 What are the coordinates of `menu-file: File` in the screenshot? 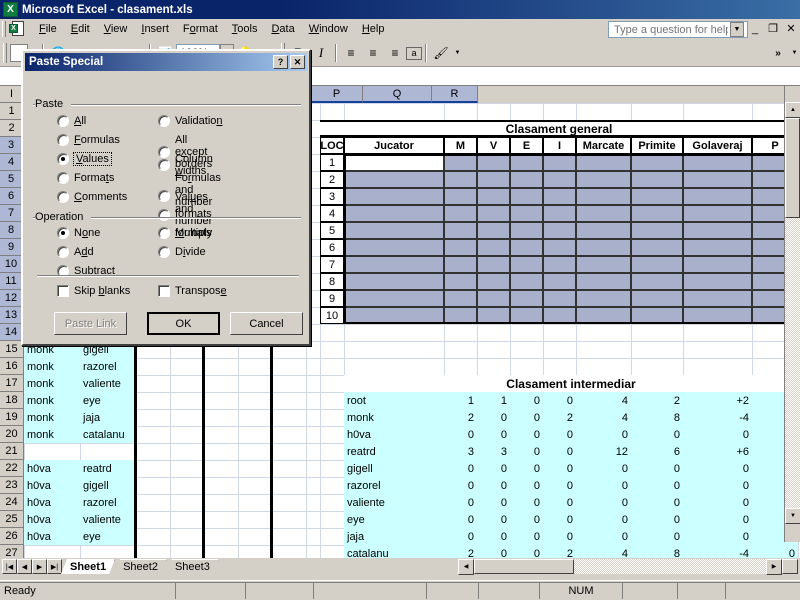 It's located at (48, 29).